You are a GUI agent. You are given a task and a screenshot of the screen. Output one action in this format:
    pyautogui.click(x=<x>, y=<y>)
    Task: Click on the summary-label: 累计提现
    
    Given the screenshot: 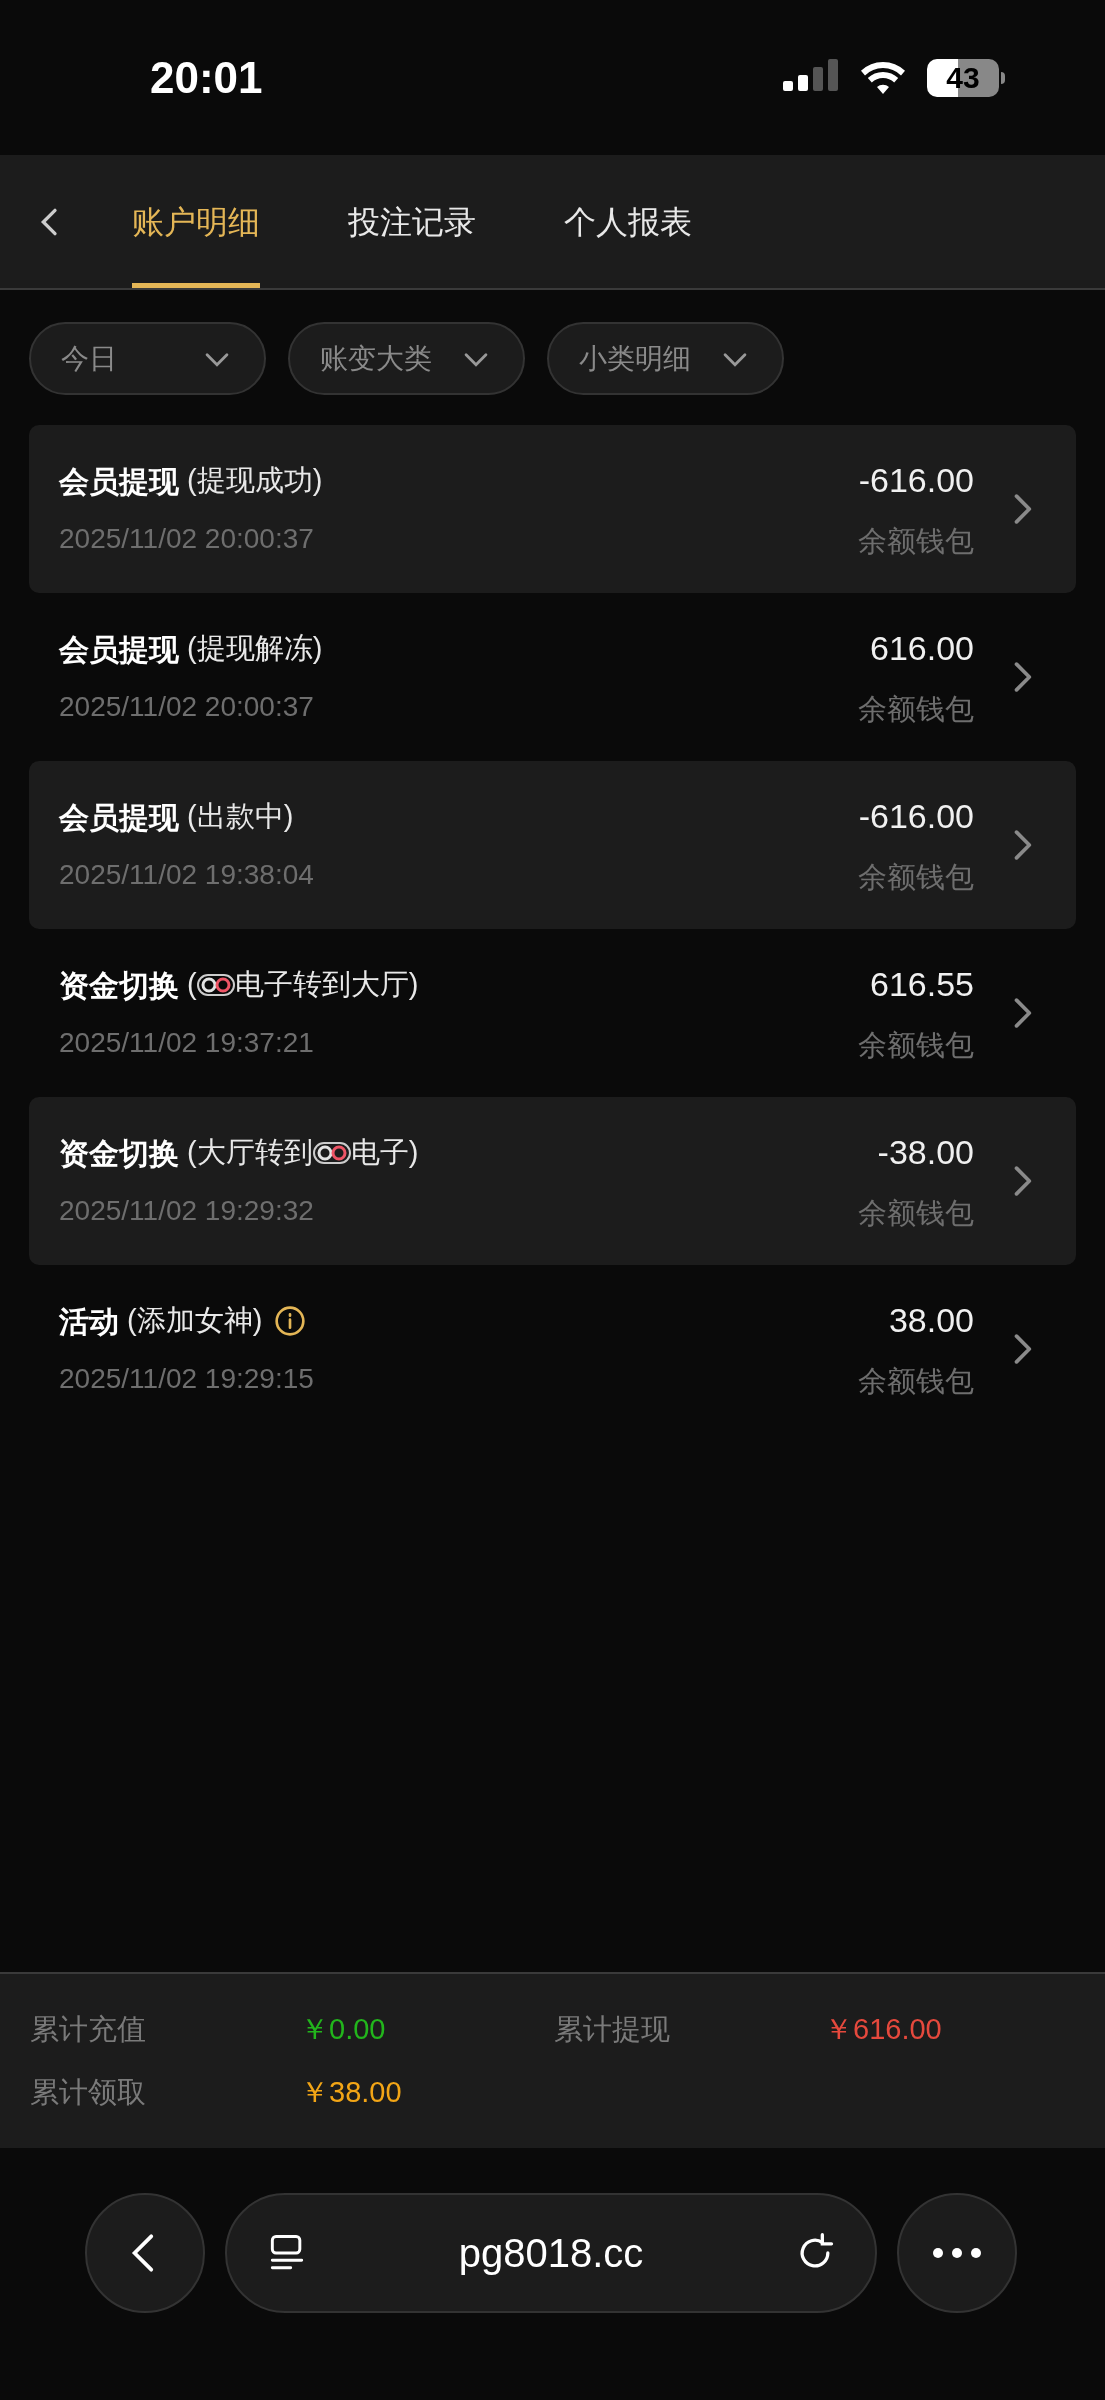 What is the action you would take?
    pyautogui.click(x=612, y=2029)
    